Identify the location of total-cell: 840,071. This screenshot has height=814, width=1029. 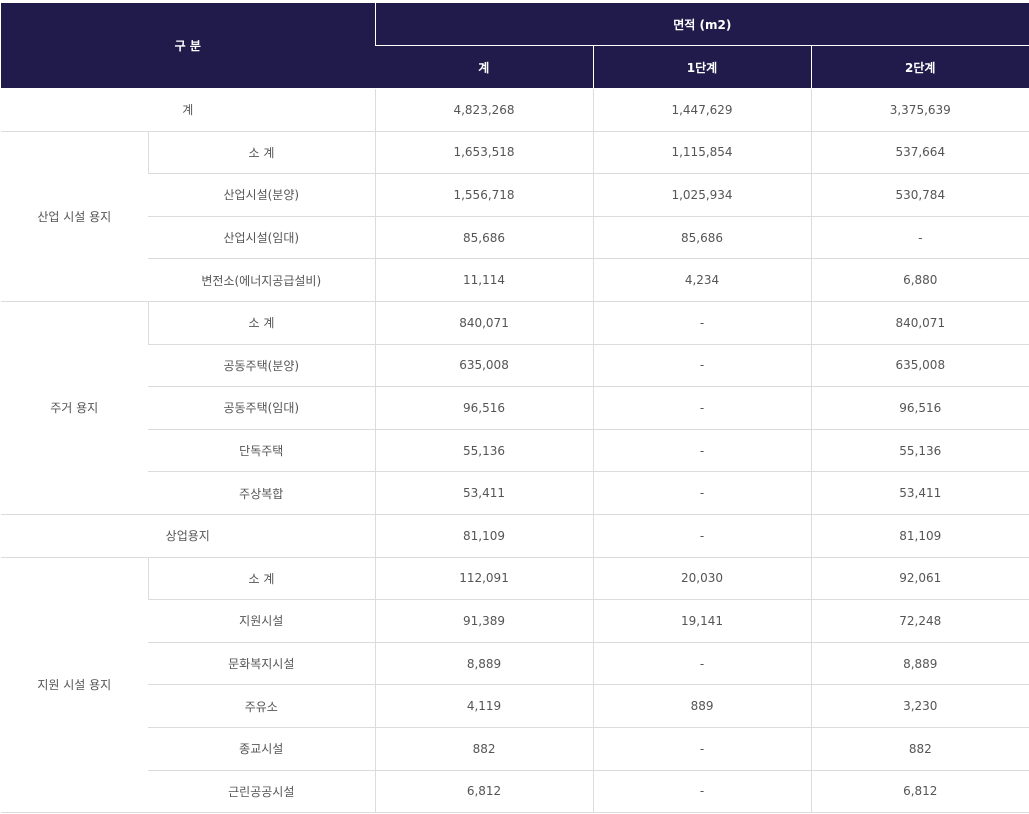
(484, 323).